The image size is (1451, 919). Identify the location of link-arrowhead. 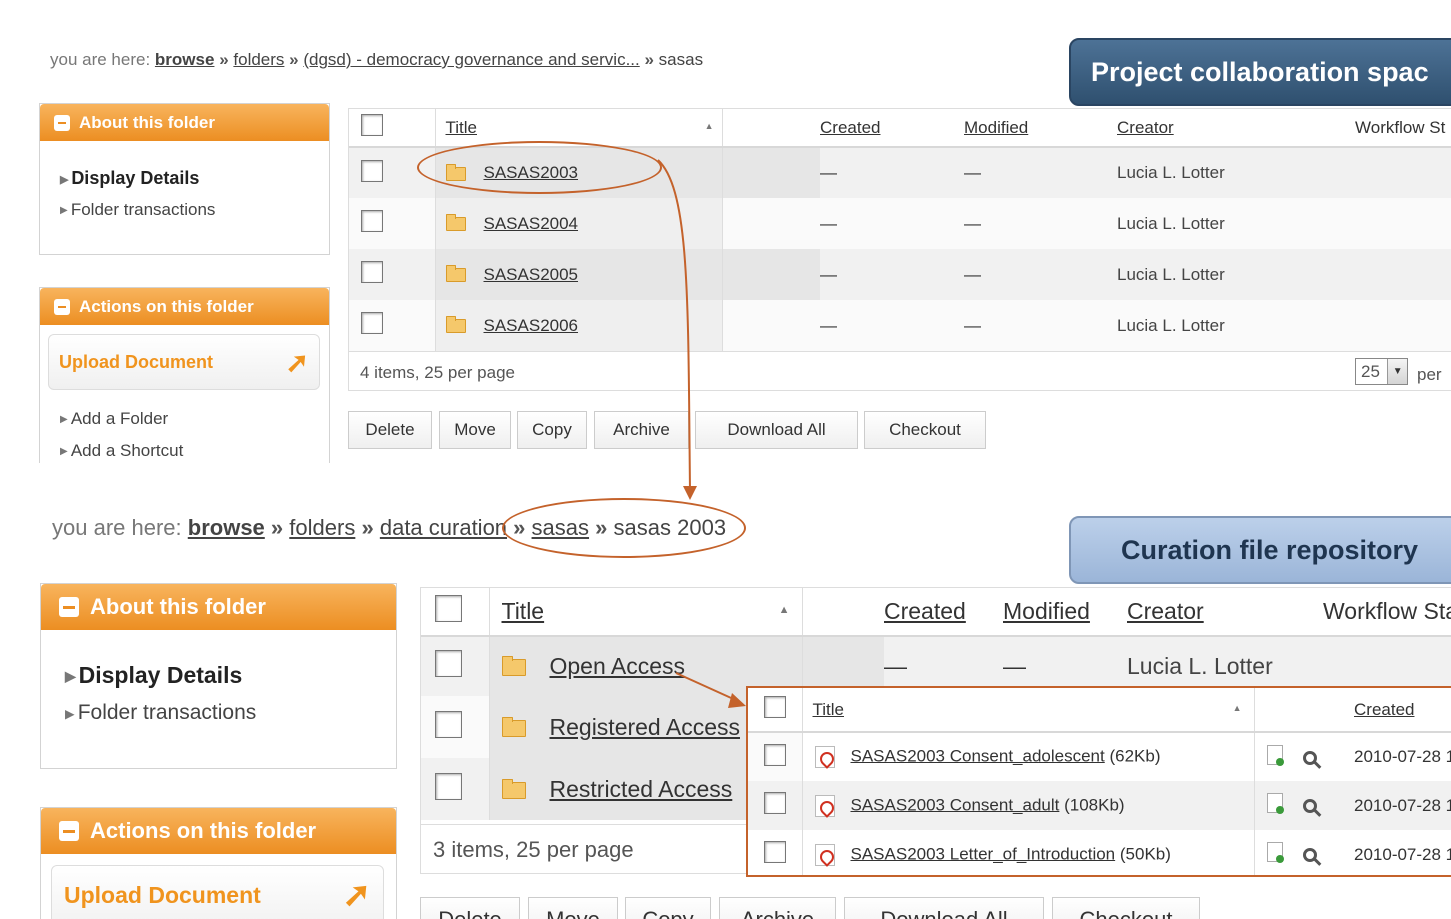
(690, 493).